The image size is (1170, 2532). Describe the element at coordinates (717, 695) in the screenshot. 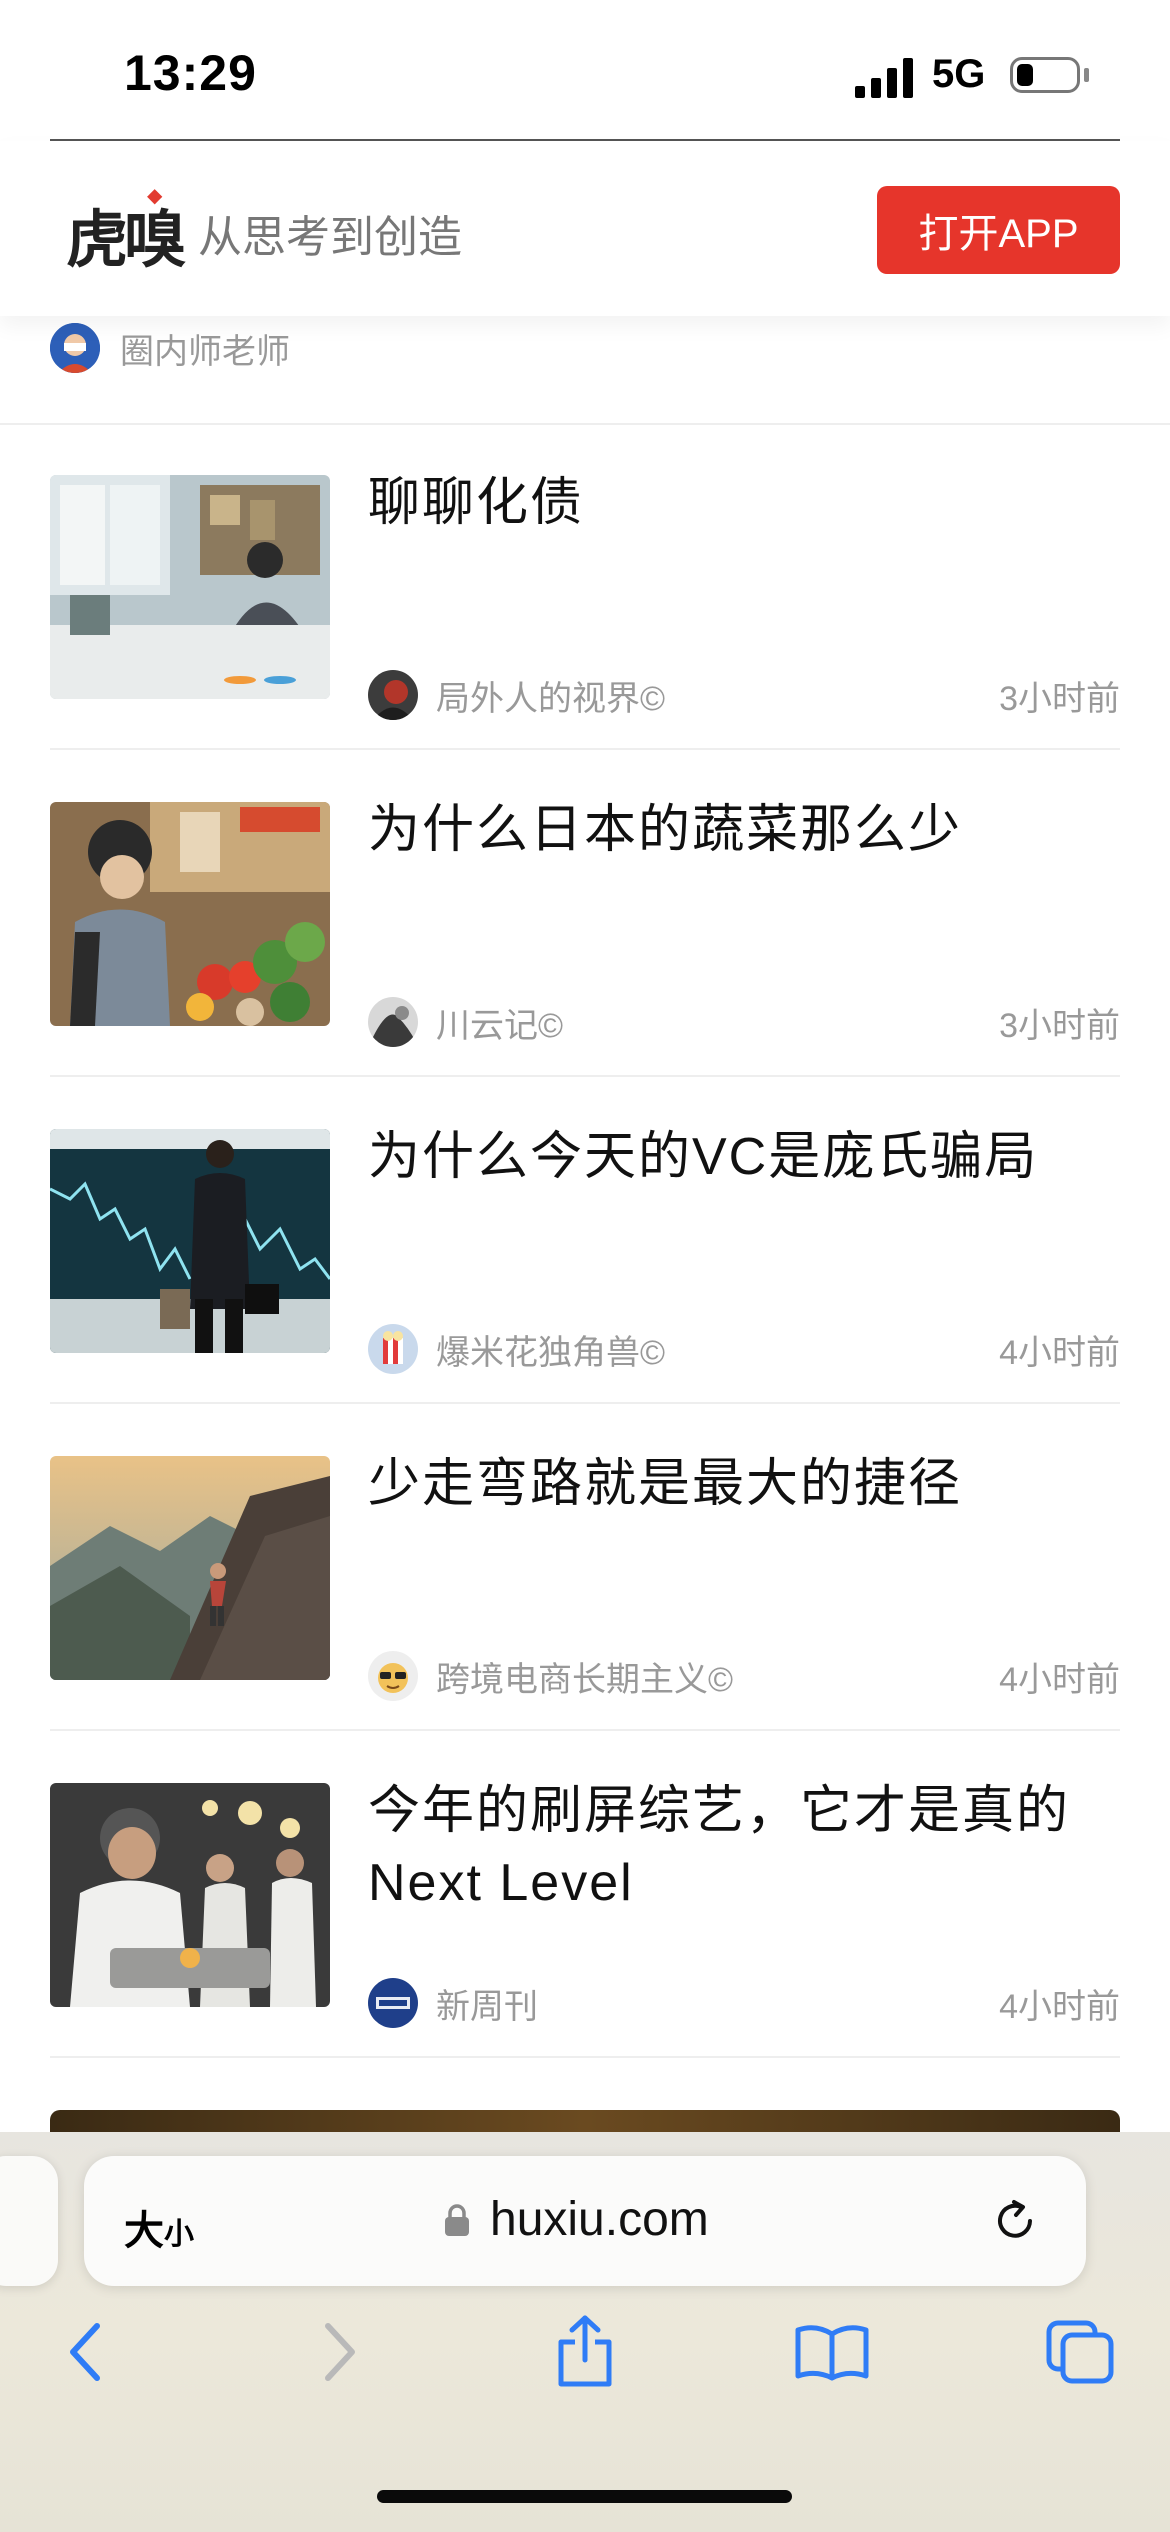

I see `author-name: 局外人的视界©` at that location.